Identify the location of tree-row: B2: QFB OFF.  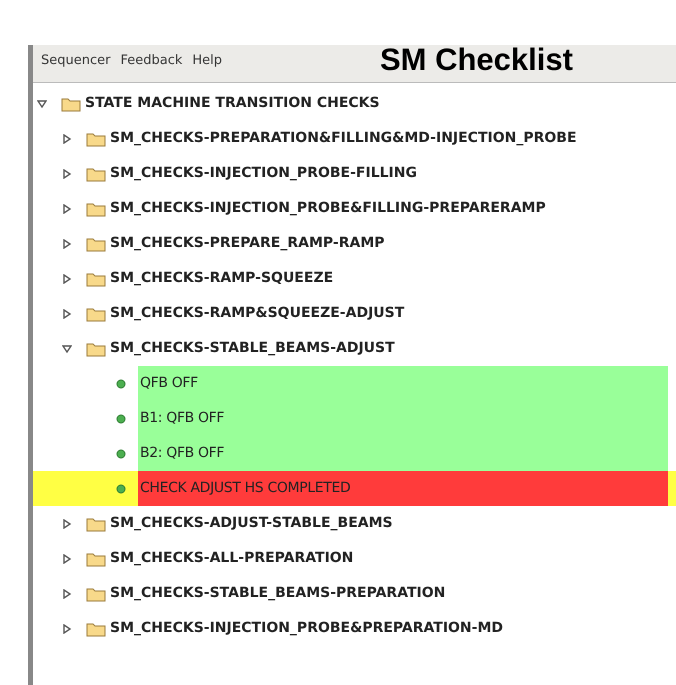
(354, 453).